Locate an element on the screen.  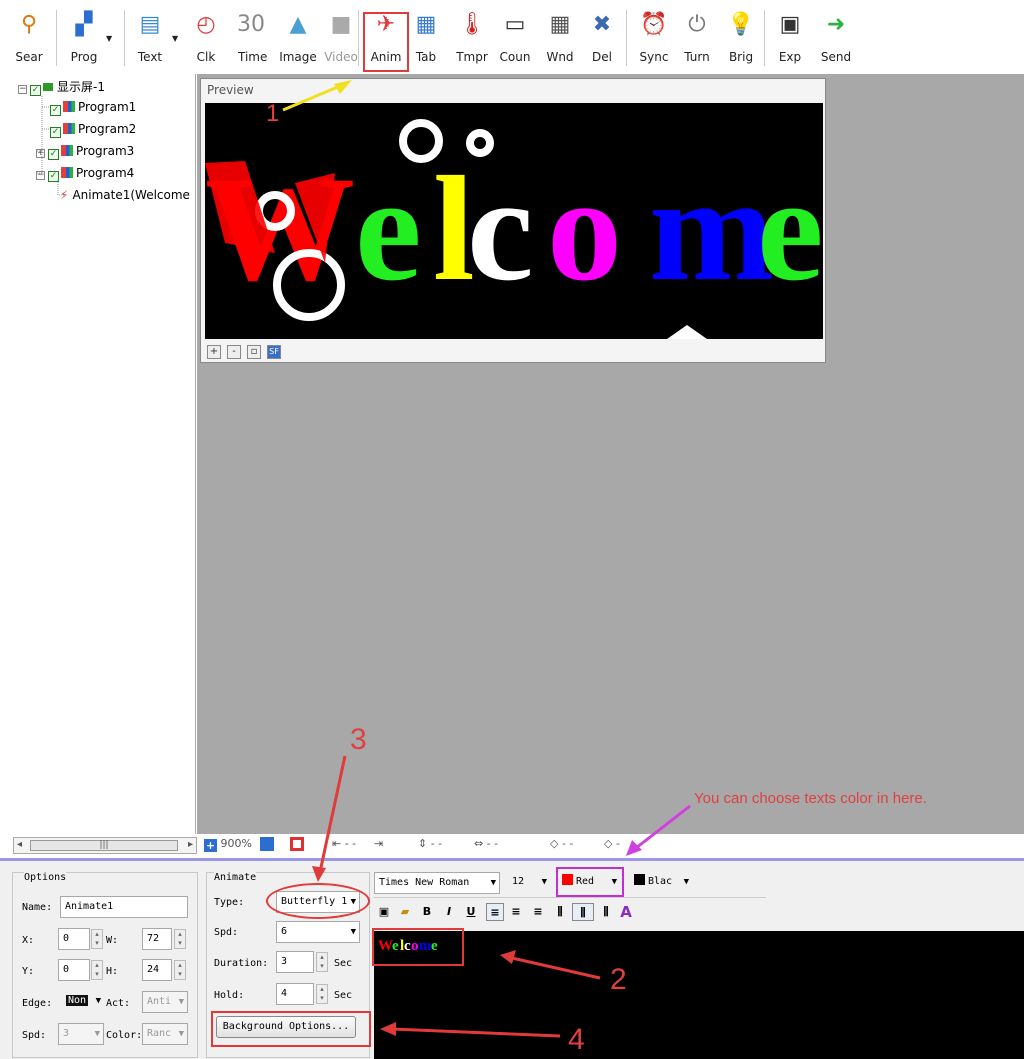
toolbar-del-button: ✖ Del is located at coordinates (602, 38).